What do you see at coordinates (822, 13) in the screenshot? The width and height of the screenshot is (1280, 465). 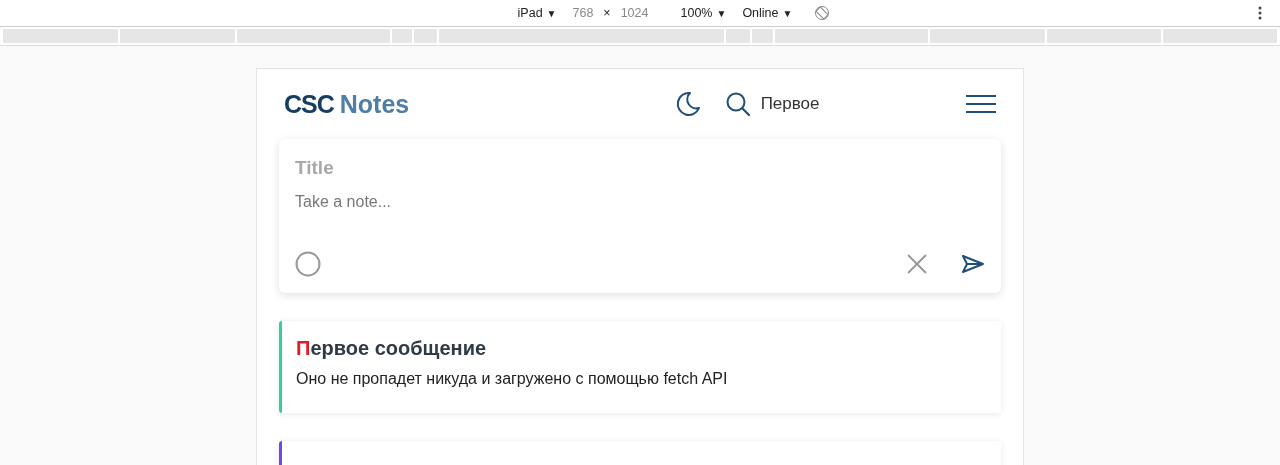 I see `rotate-icon` at bounding box center [822, 13].